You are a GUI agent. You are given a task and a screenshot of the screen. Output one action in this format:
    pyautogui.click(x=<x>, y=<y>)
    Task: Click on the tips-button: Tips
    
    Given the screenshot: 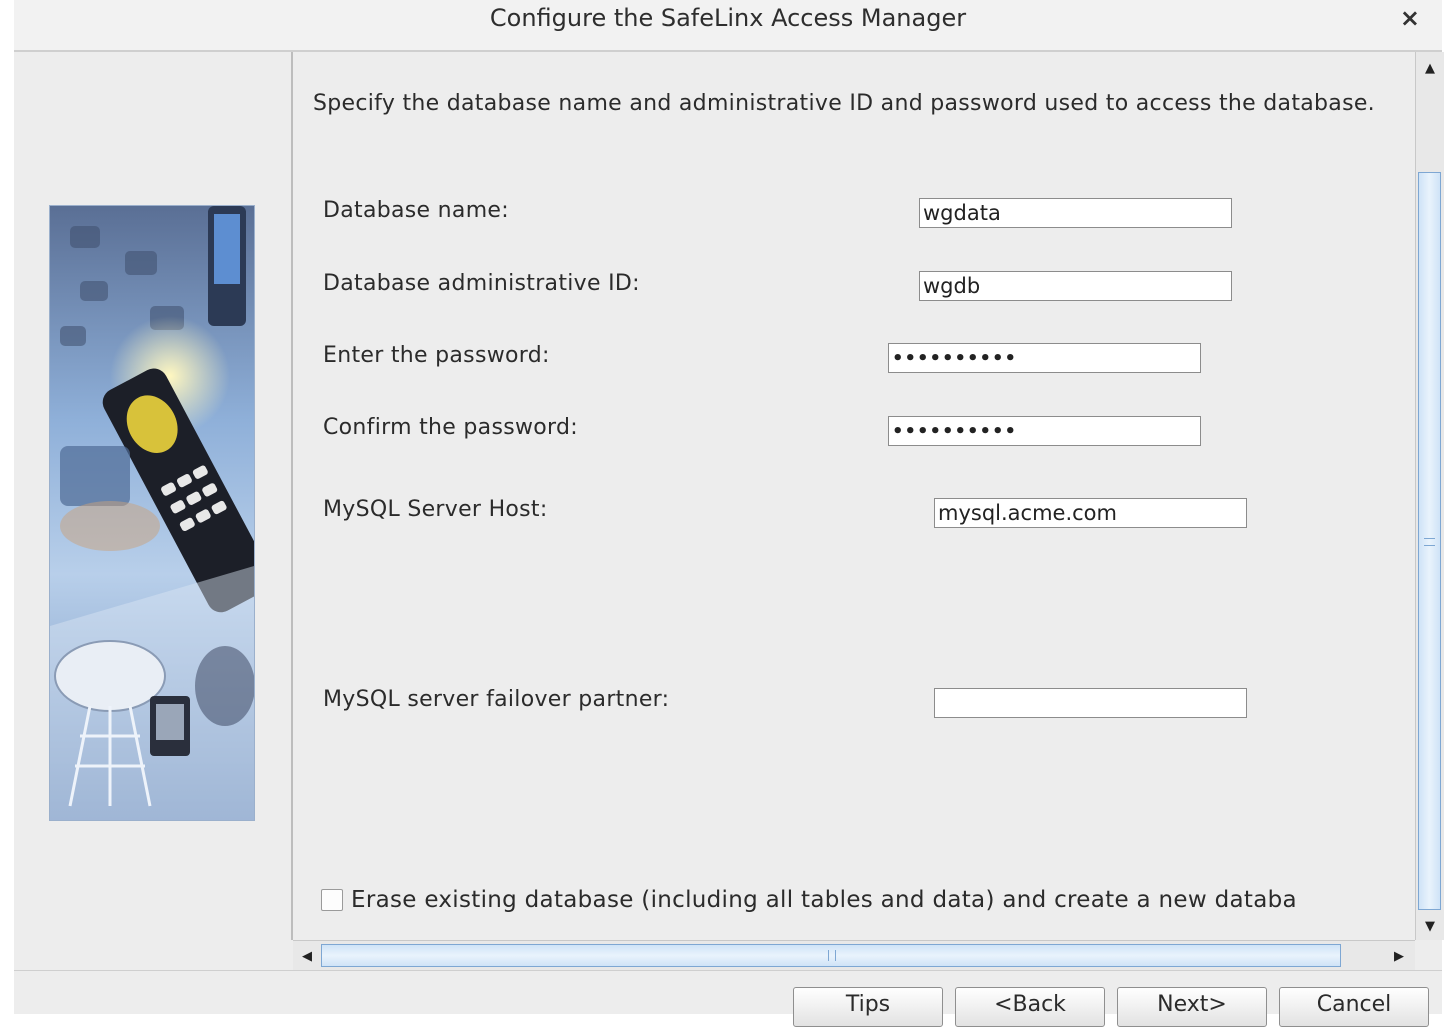 What is the action you would take?
    pyautogui.click(x=868, y=1007)
    